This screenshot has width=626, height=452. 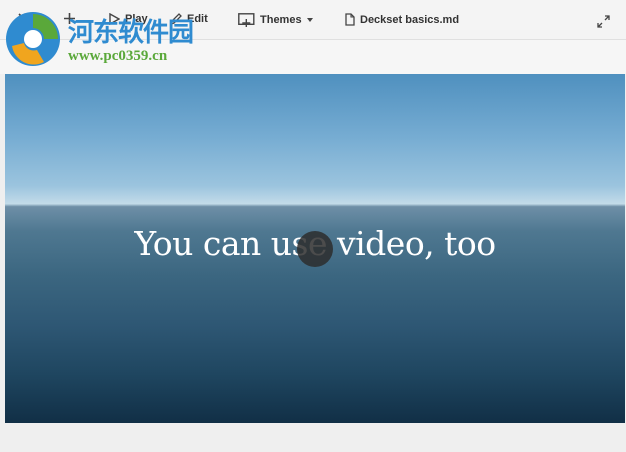 I want to click on document-icon, so click(x=350, y=19).